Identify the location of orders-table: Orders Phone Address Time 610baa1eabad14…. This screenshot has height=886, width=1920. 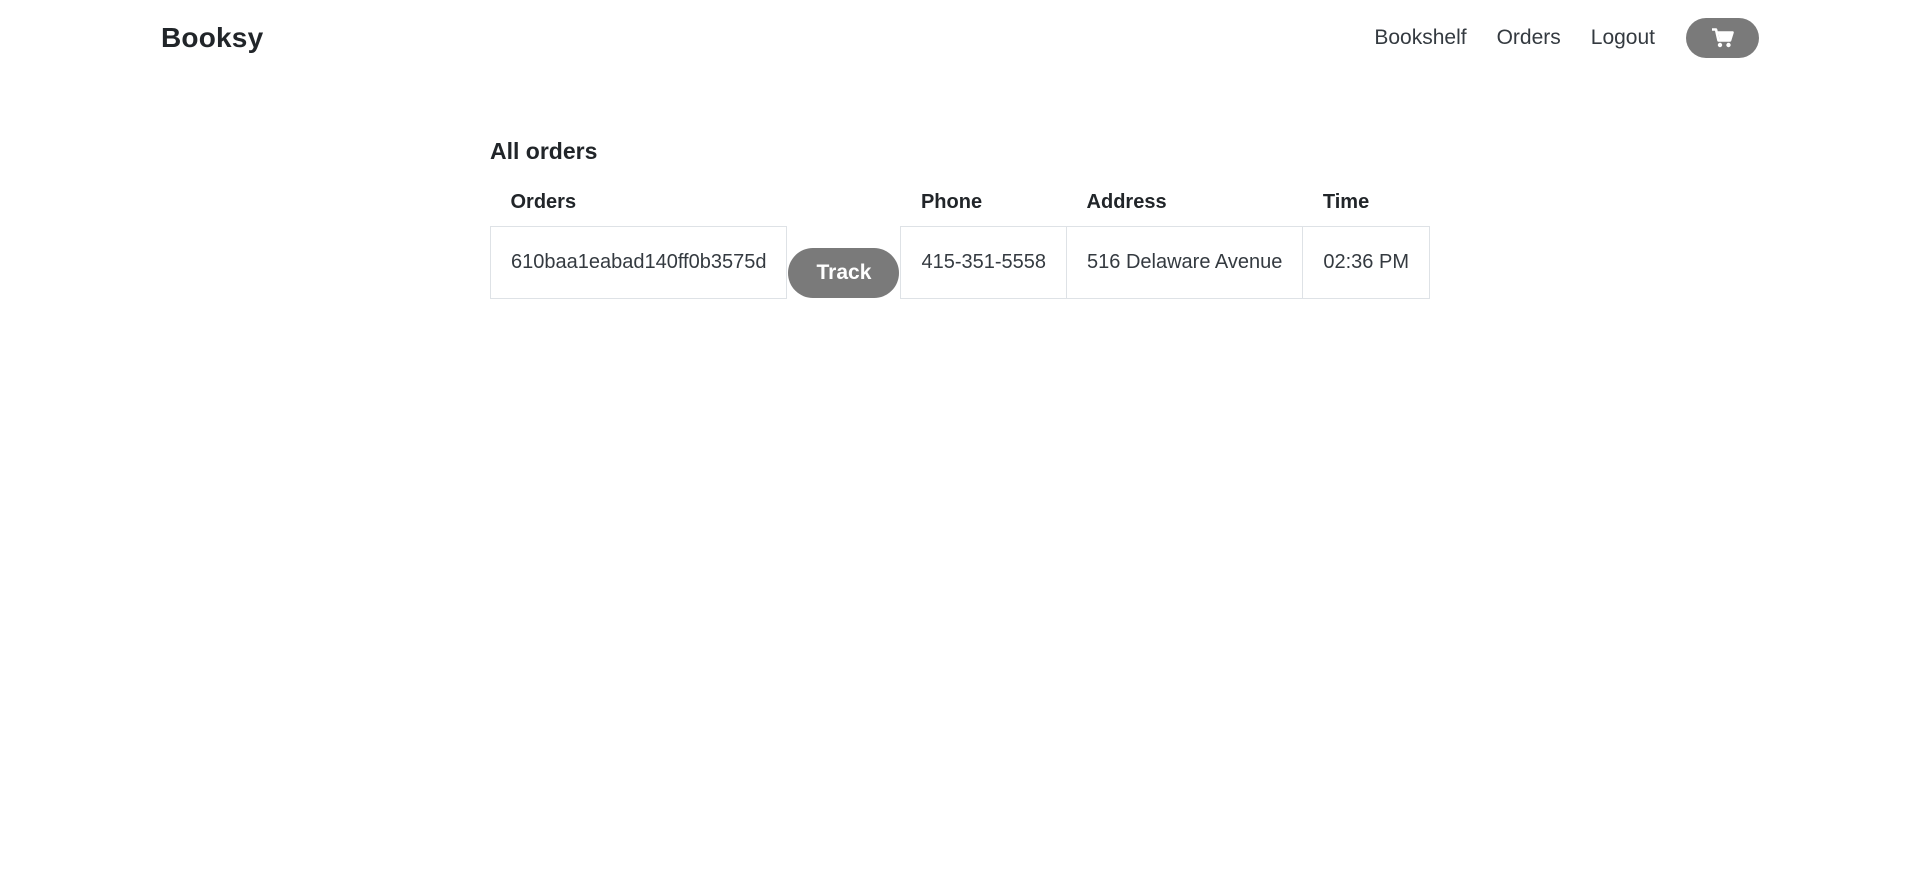
(959, 244).